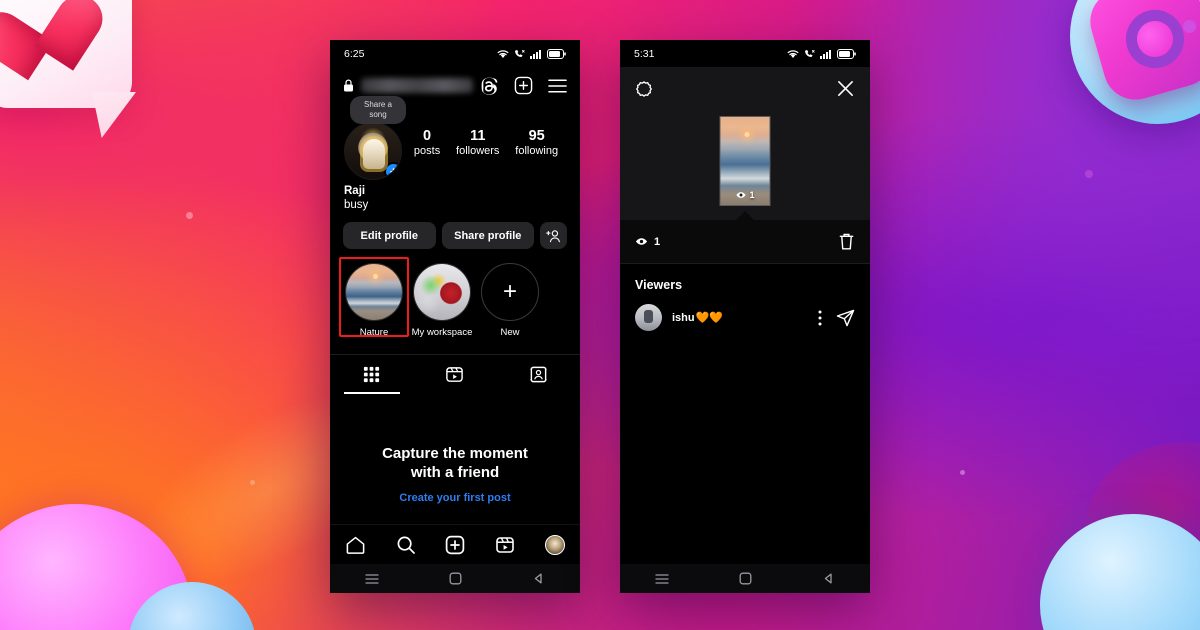 The width and height of the screenshot is (1200, 630). Describe the element at coordinates (745, 161) in the screenshot. I see `story-thumbnail: 1` at that location.